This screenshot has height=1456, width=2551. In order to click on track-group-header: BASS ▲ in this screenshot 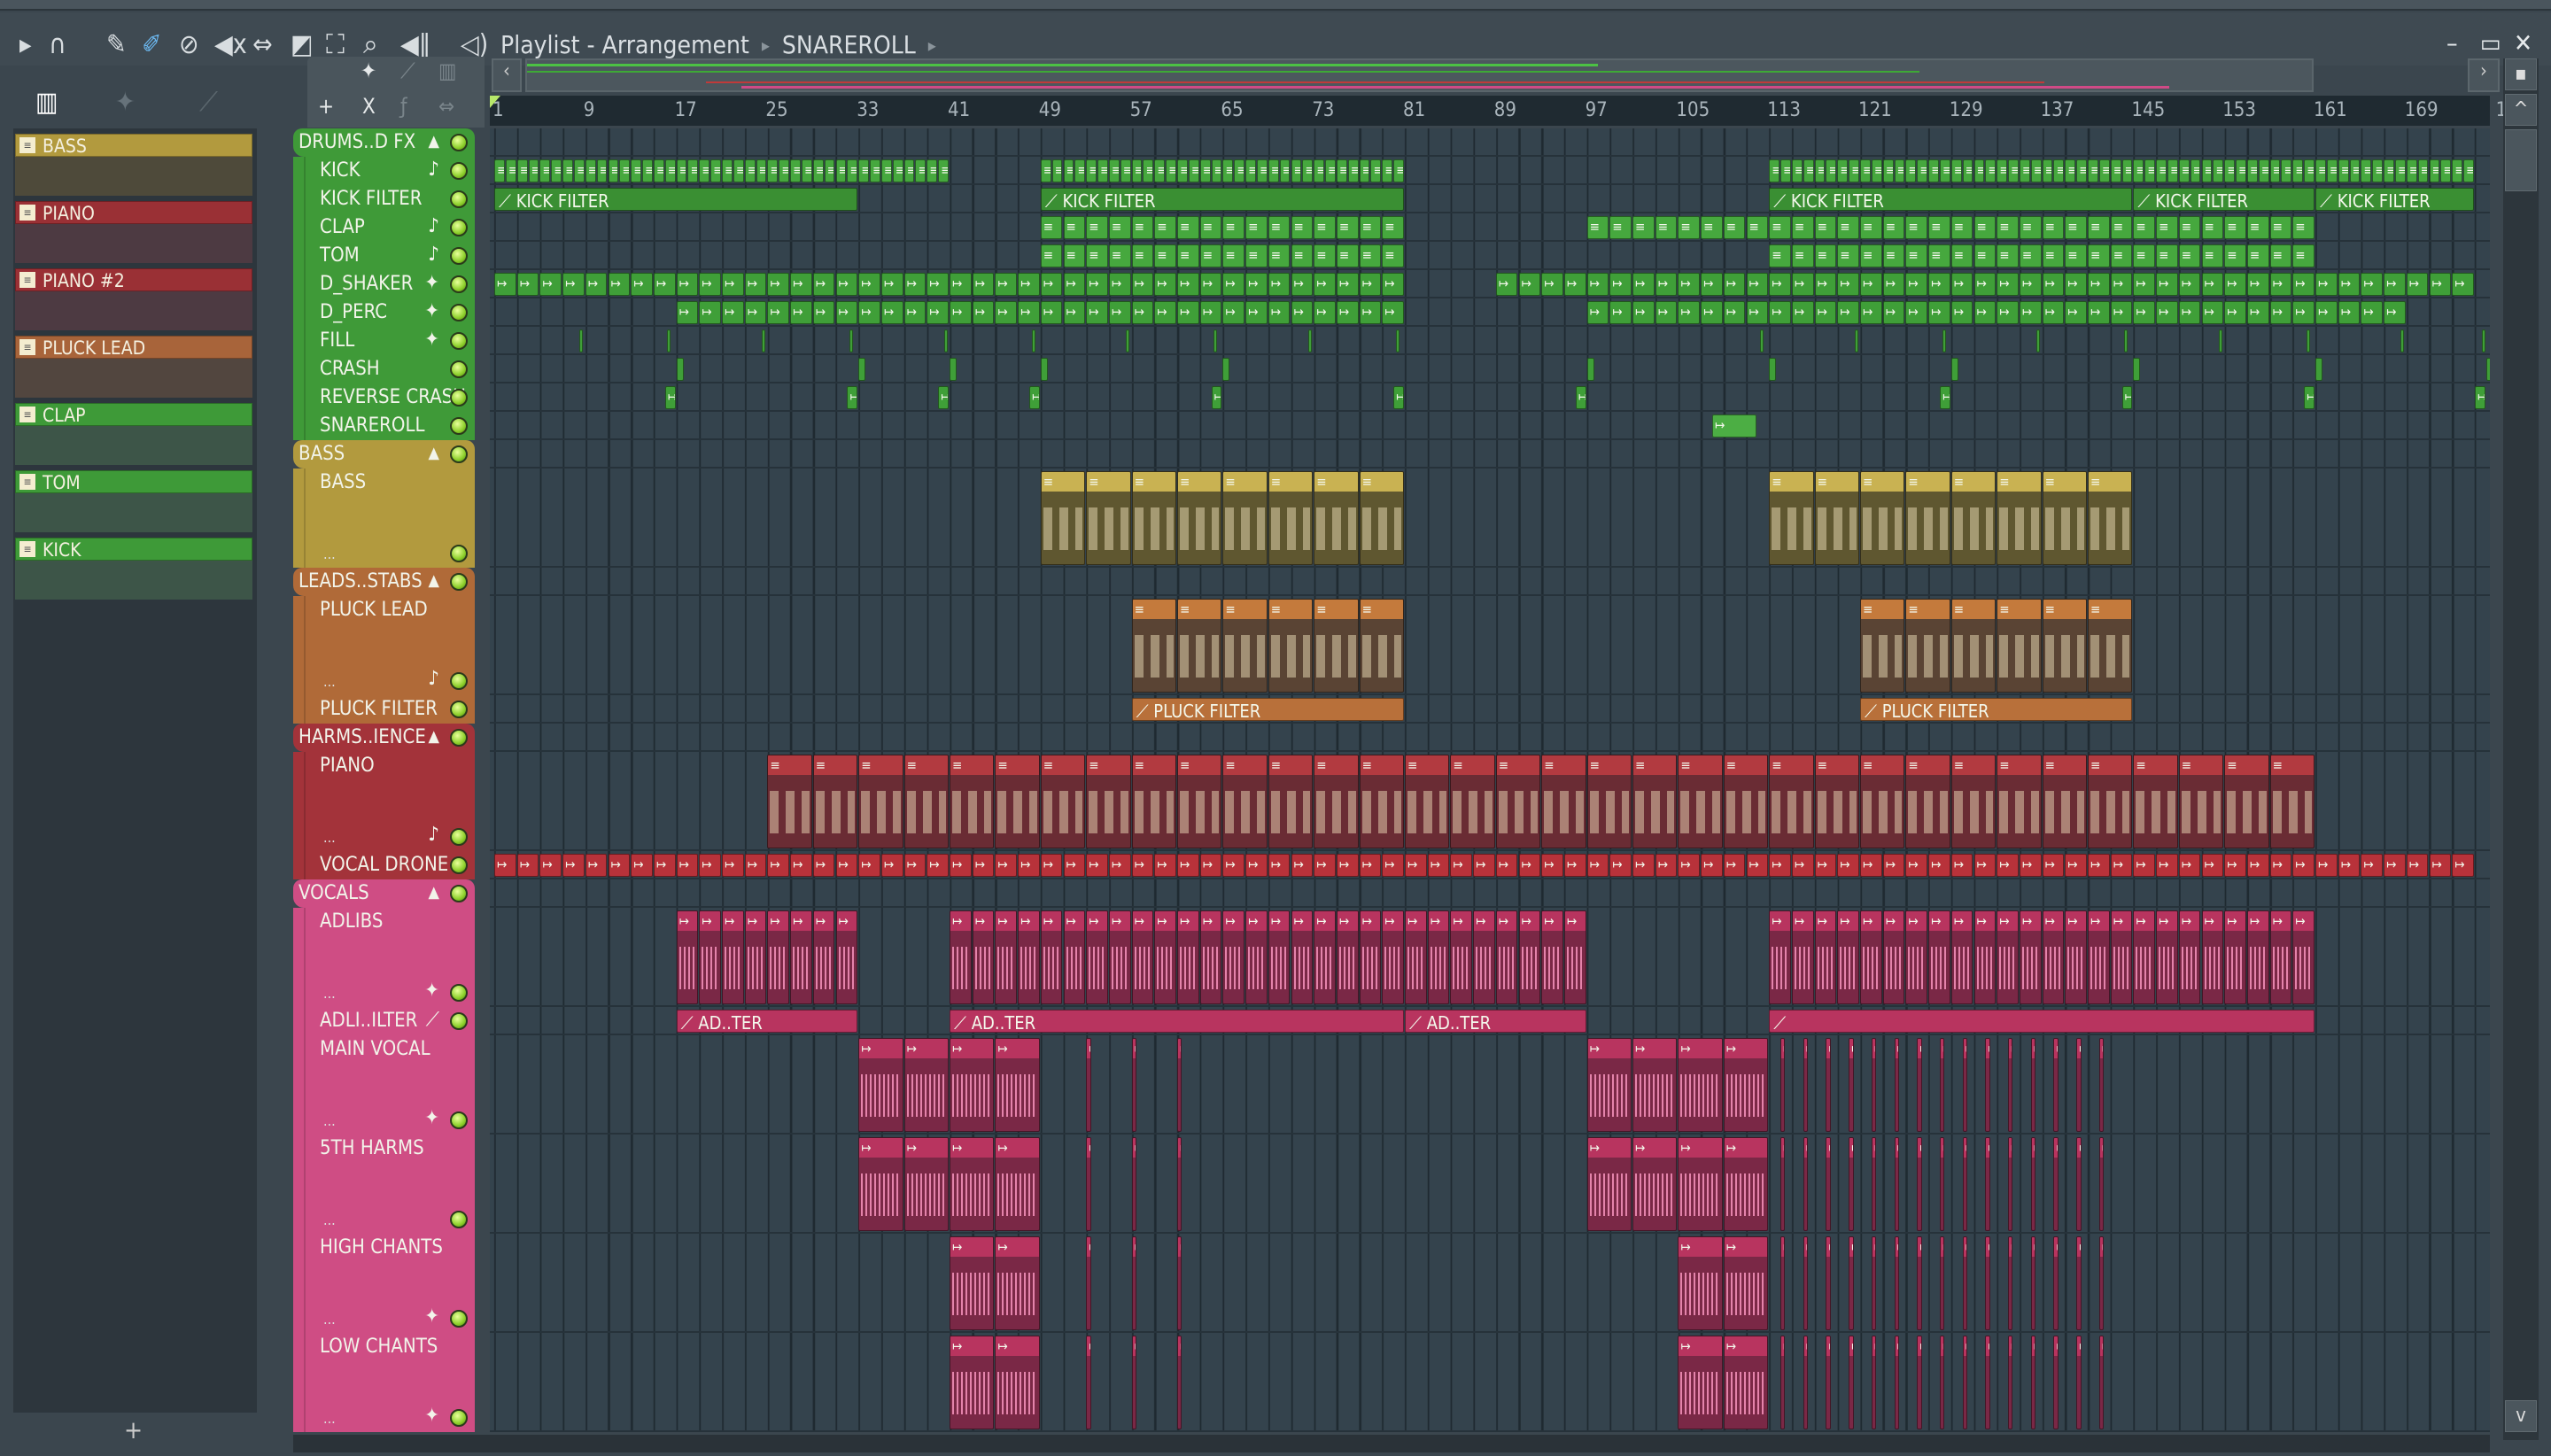, I will do `click(384, 455)`.